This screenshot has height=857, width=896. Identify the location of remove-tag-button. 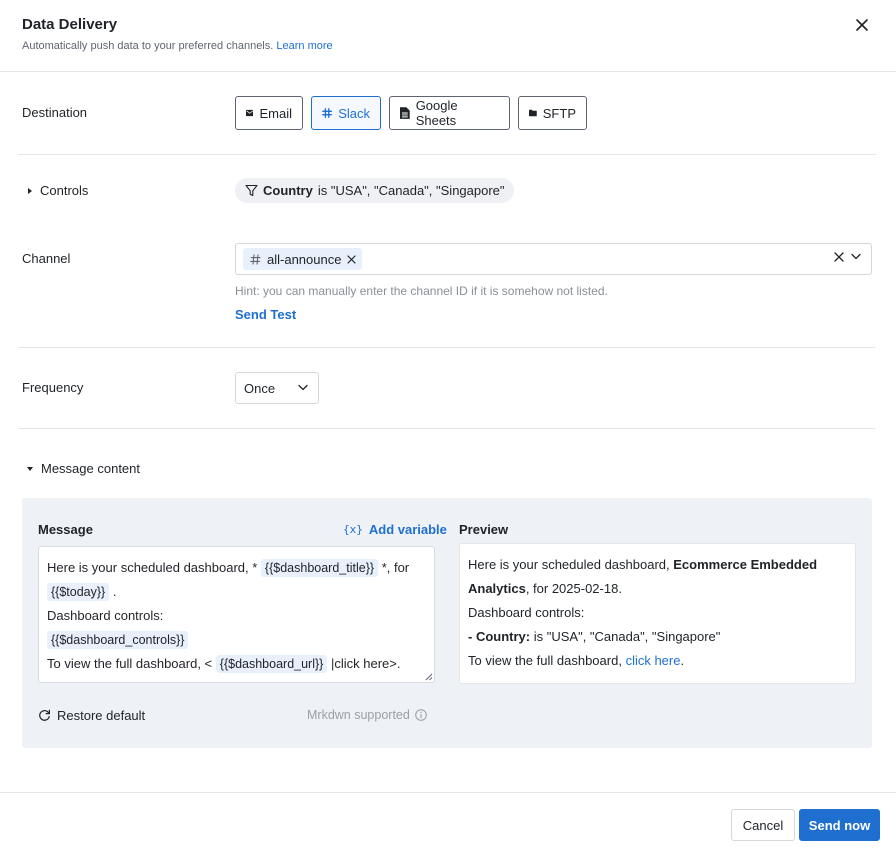
(352, 259).